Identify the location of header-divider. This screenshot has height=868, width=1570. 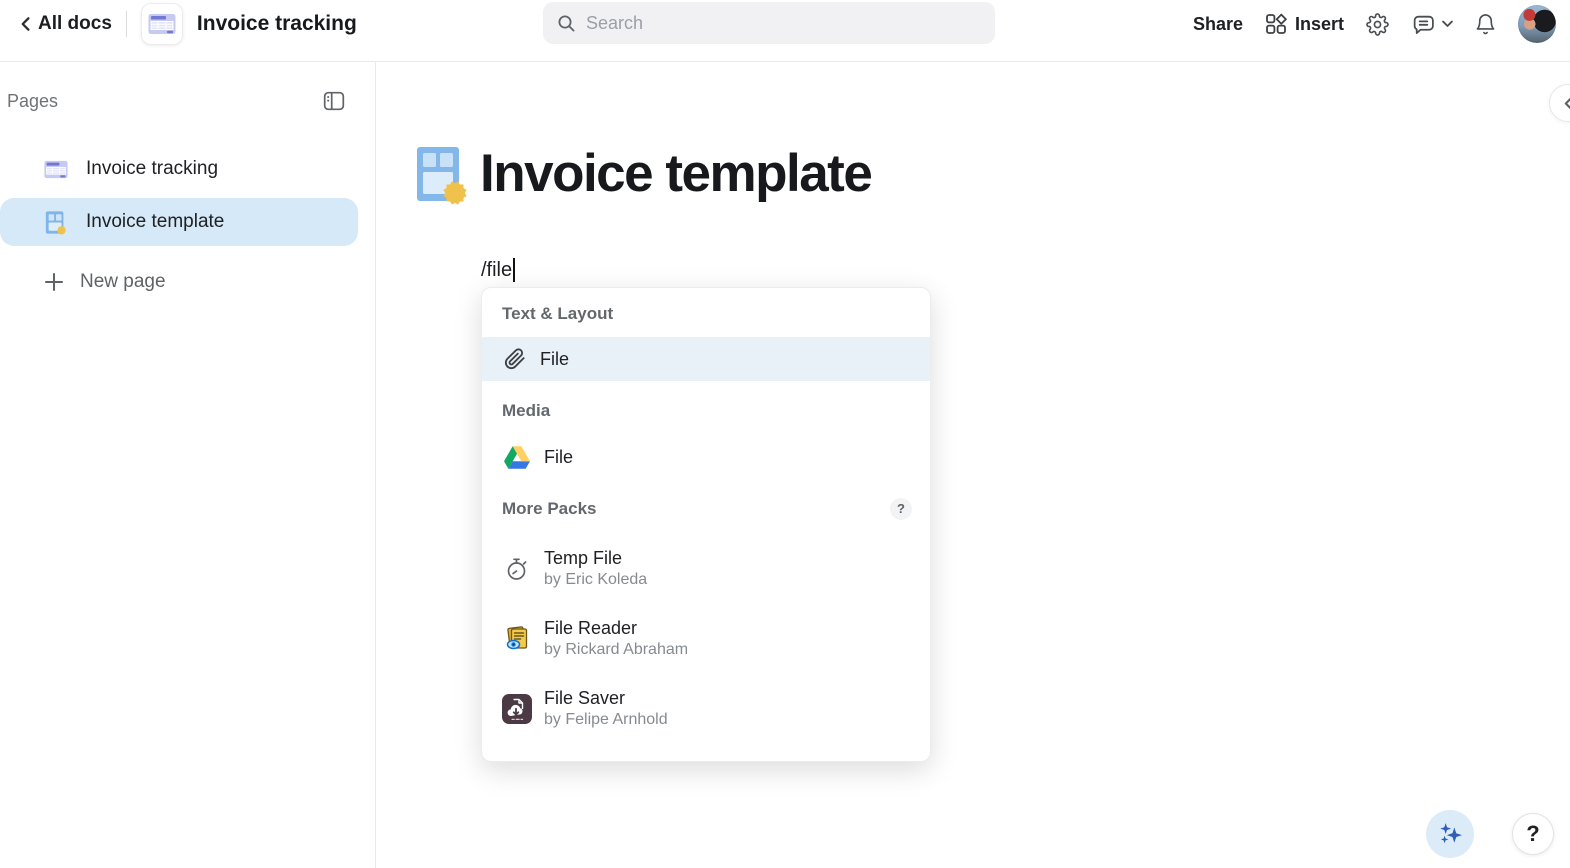
(126, 24).